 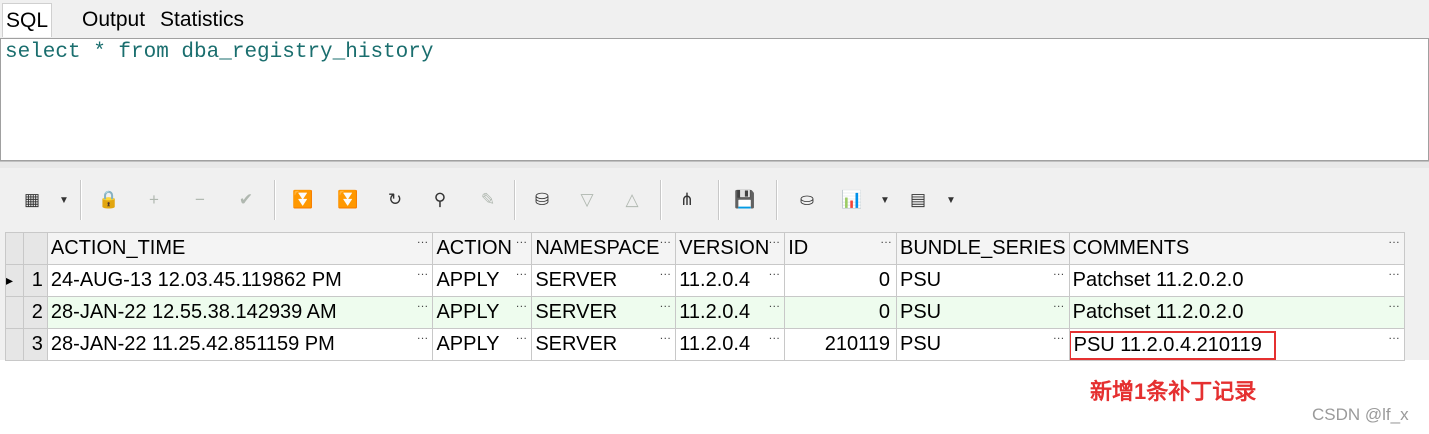 What do you see at coordinates (200, 200) in the screenshot?
I see `delete-record-icon: −` at bounding box center [200, 200].